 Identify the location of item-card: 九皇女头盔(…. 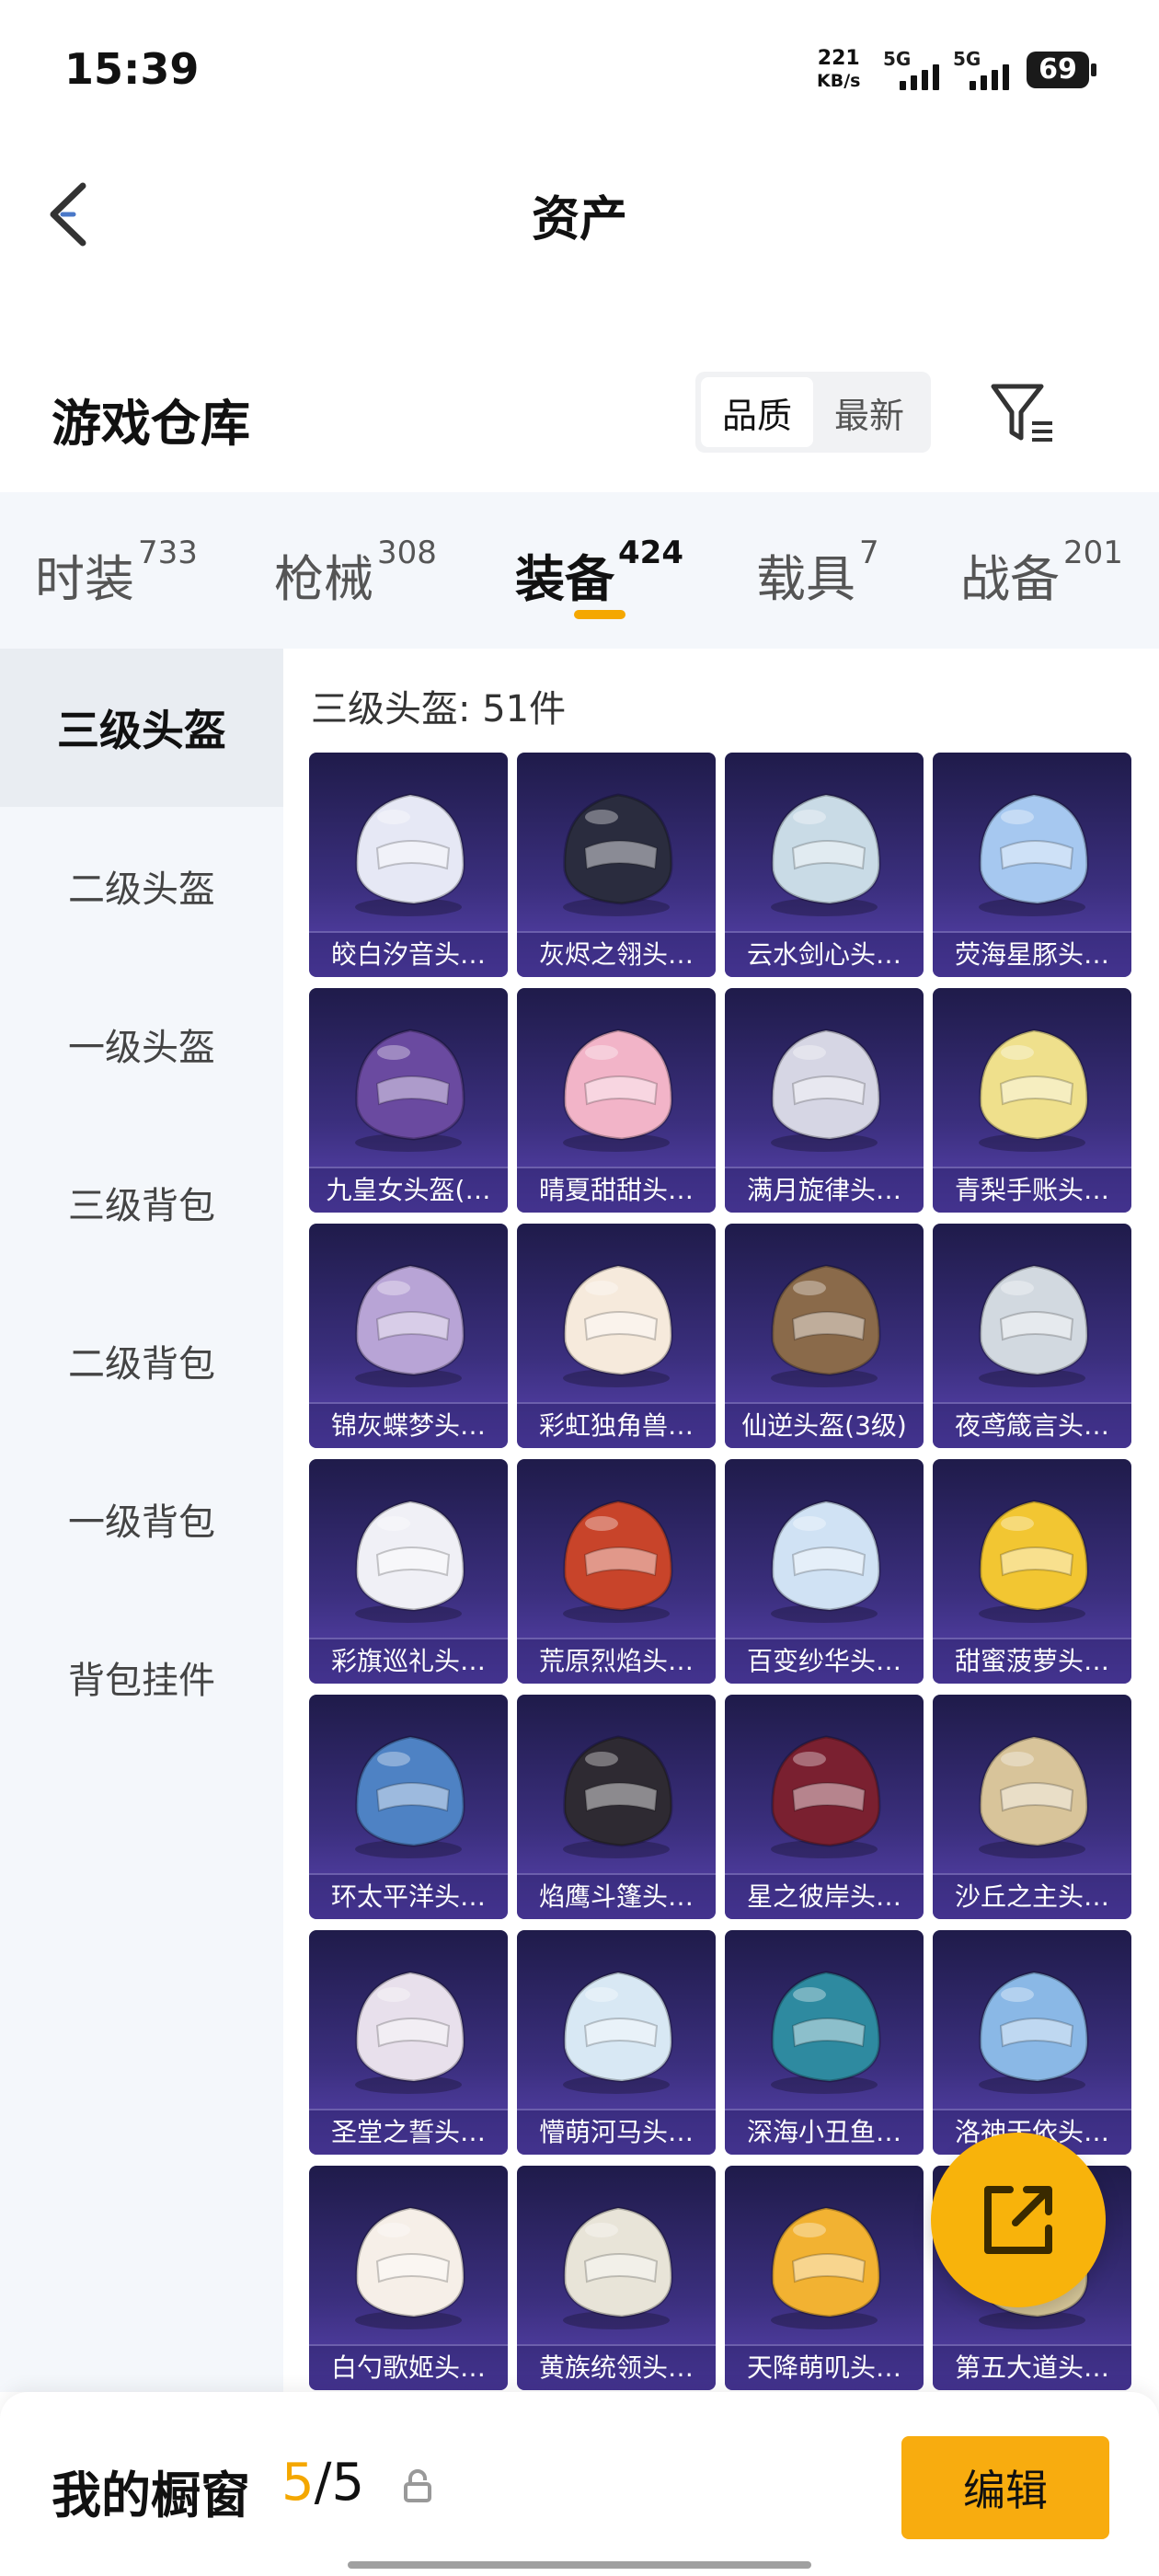
(408, 1100).